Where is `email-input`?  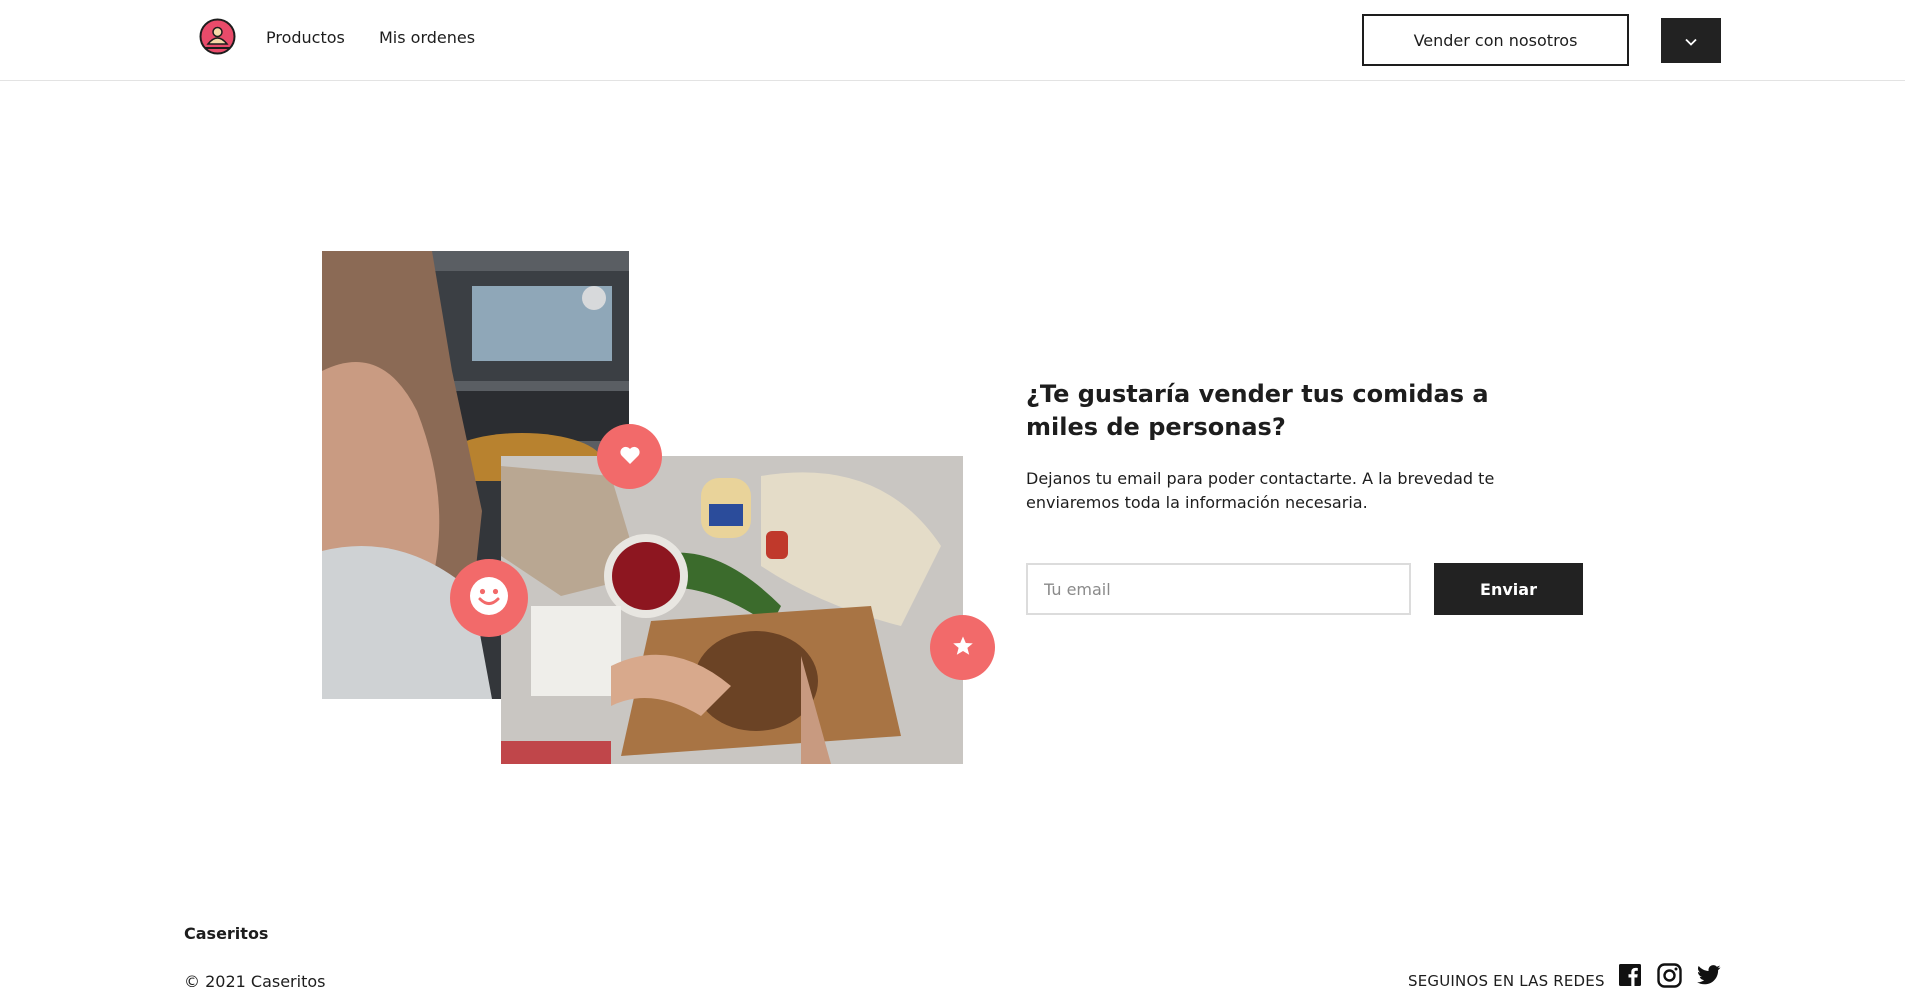
email-input is located at coordinates (1218, 589).